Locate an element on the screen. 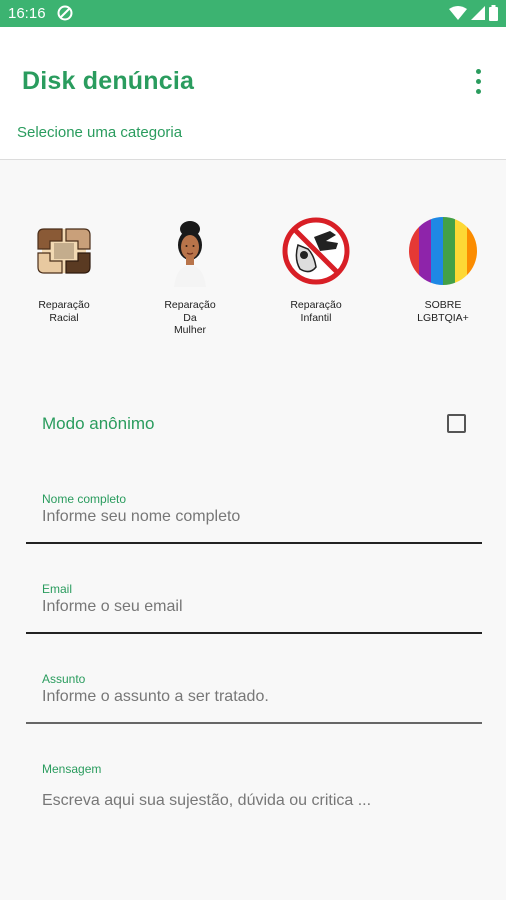 This screenshot has height=900, width=506. rainbow-flag-icon is located at coordinates (443, 251).